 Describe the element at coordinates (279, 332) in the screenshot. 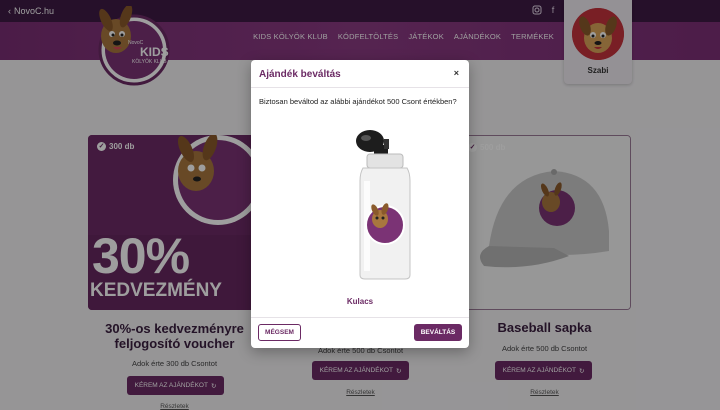

I see `cancel-button: MÉGSEM` at that location.